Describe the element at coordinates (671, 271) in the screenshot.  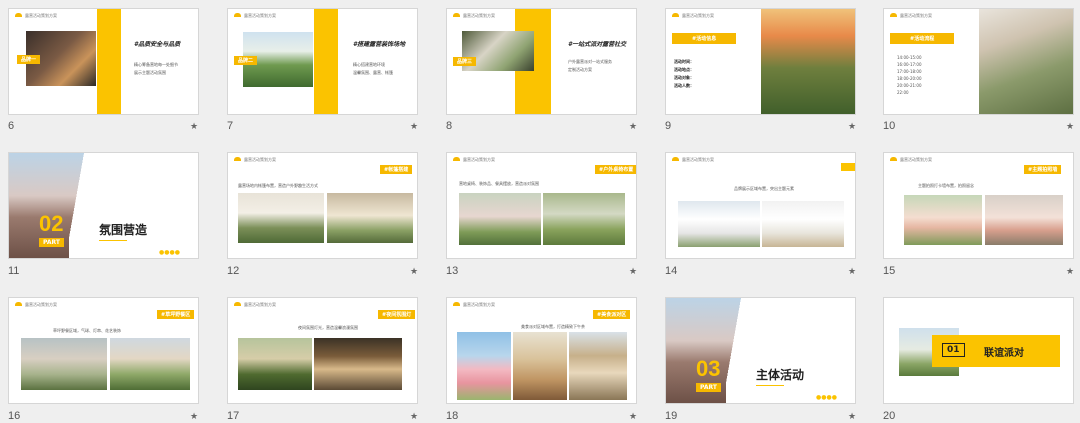
I see `slide-number: 14` at that location.